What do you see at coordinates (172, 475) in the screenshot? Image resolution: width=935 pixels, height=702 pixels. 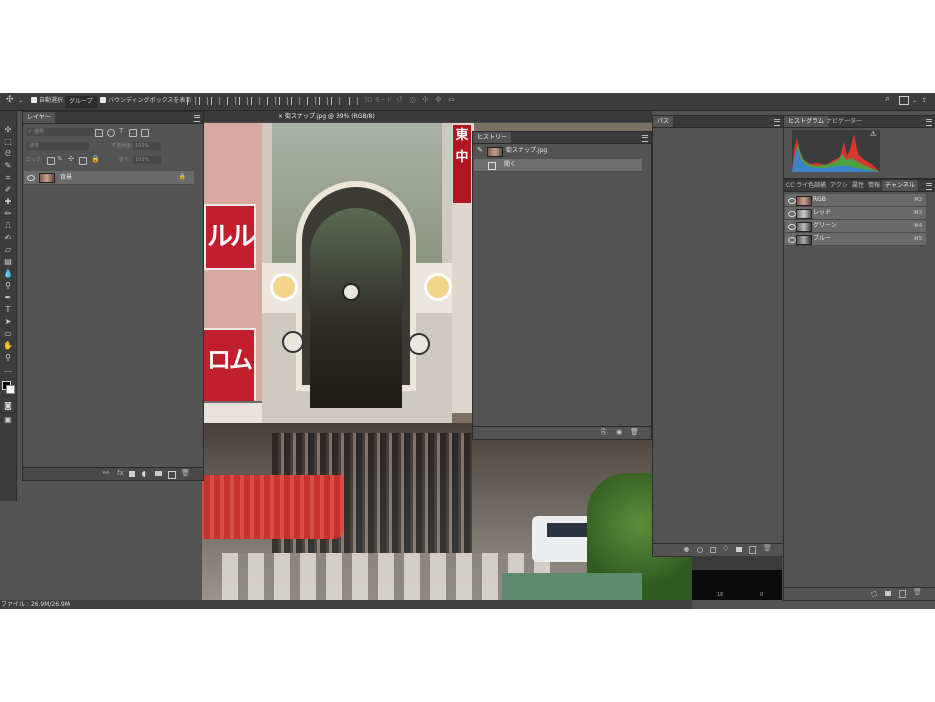 I see `new-layer-icon` at bounding box center [172, 475].